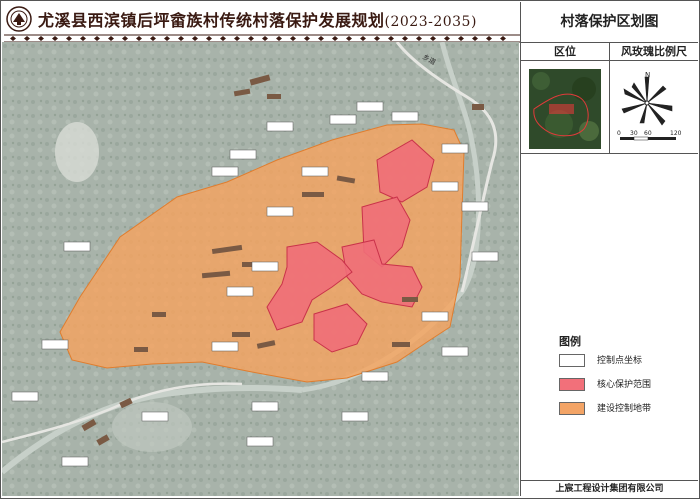 This screenshot has height=499, width=700. What do you see at coordinates (619, 133) in the screenshot?
I see `scale-tick-0: 0` at bounding box center [619, 133].